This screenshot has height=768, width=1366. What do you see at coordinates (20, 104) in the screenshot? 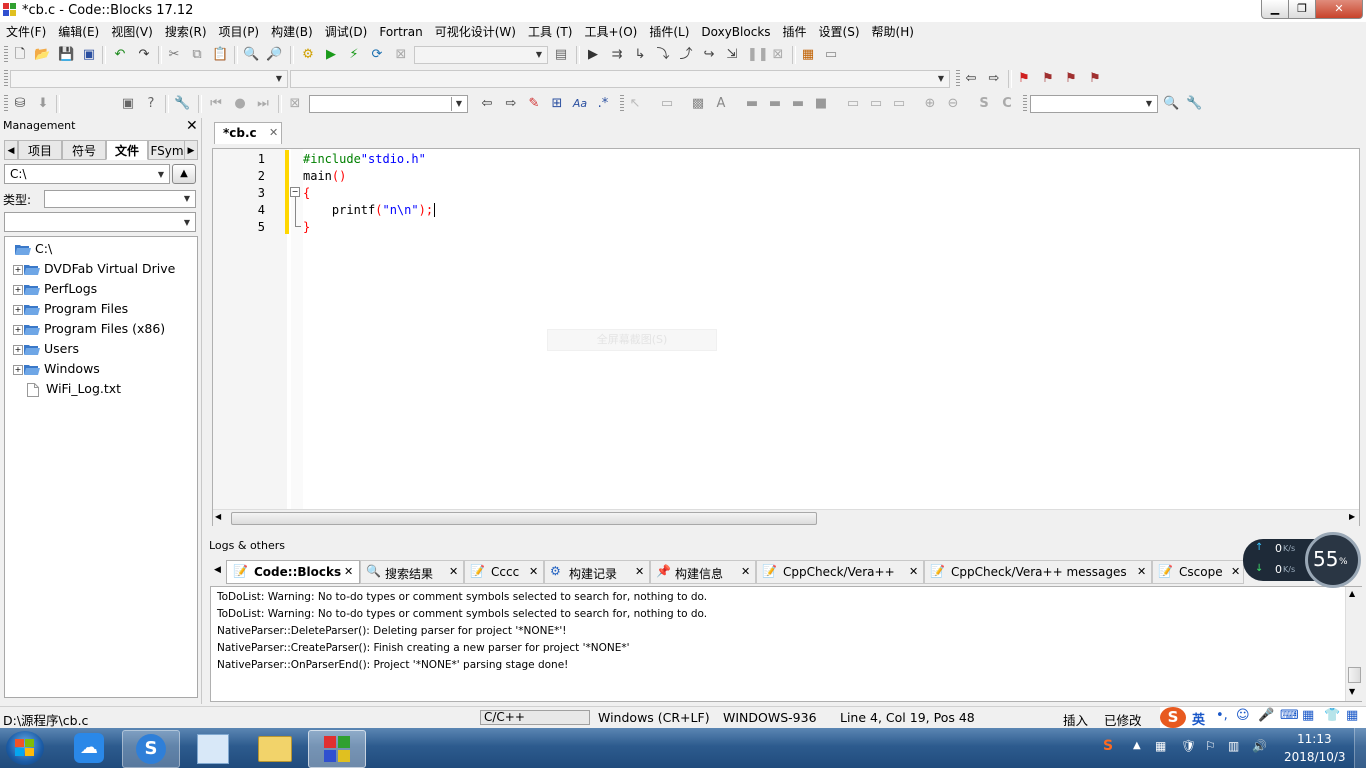
I see `doxywizard-icon: ⛁` at bounding box center [20, 104].